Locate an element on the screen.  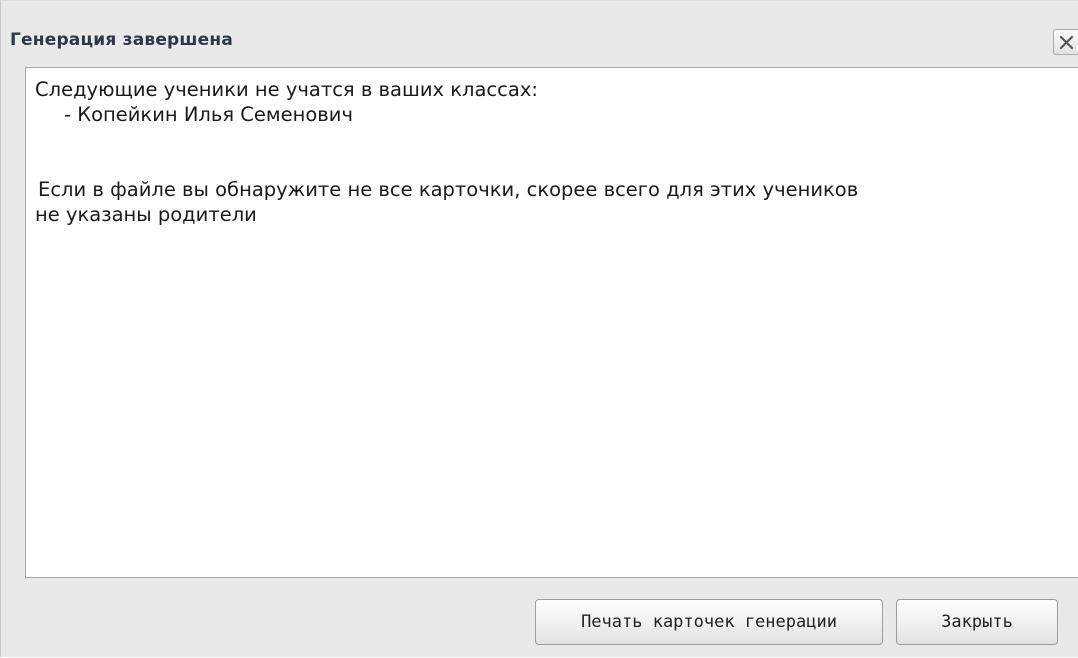
close-window-button is located at coordinates (1065, 42).